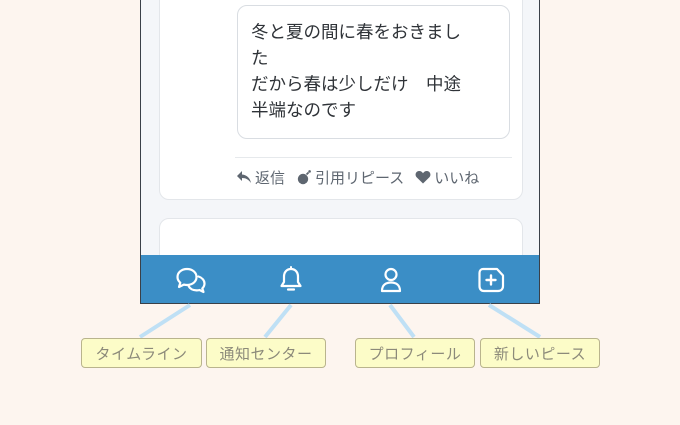 The image size is (680, 425). I want to click on reply-icon, so click(244, 177).